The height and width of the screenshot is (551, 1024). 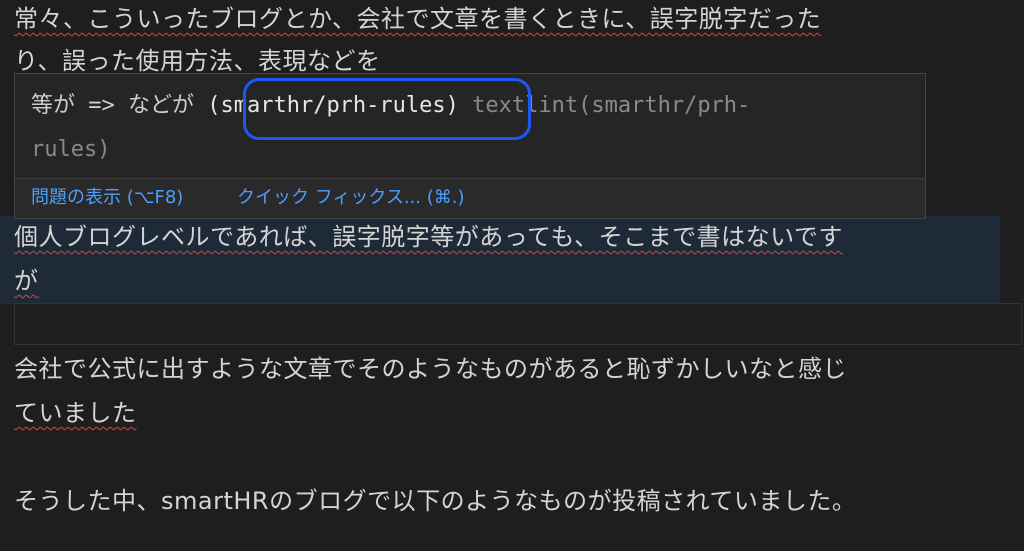 What do you see at coordinates (71, 149) in the screenshot?
I see `hover-tool-line-2: rules)` at bounding box center [71, 149].